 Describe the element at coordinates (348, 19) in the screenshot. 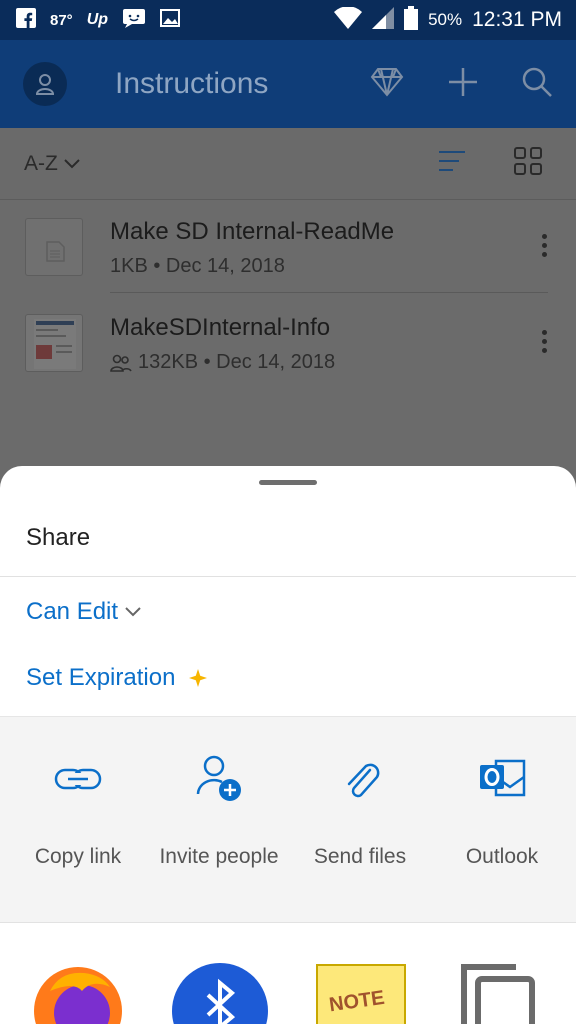

I see `wifi-icon` at that location.